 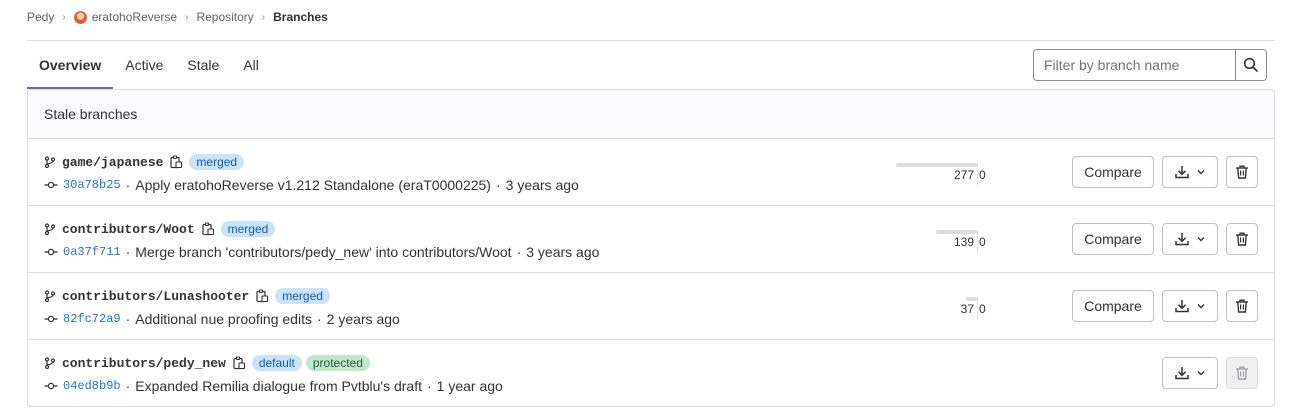 I want to click on branch-tabs: Overview Active Stale All, so click(x=149, y=65).